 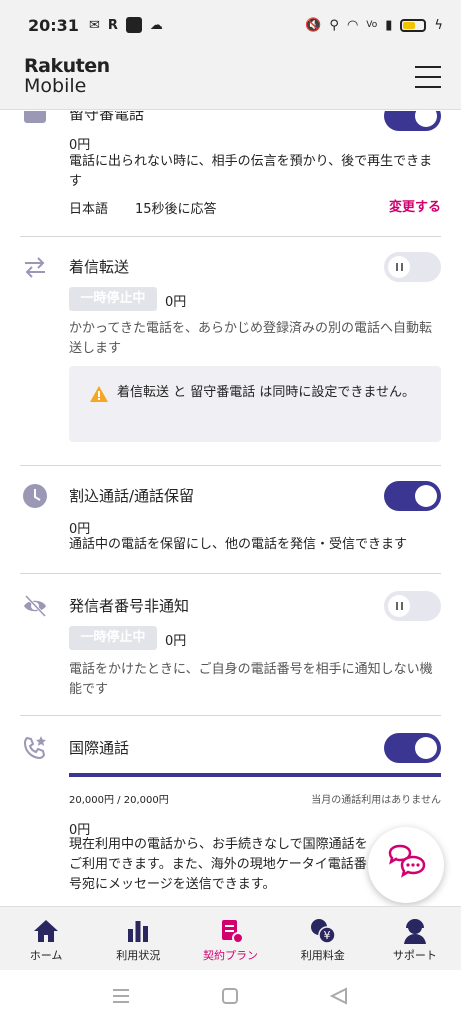 What do you see at coordinates (338, 996) in the screenshot?
I see `back-icon` at bounding box center [338, 996].